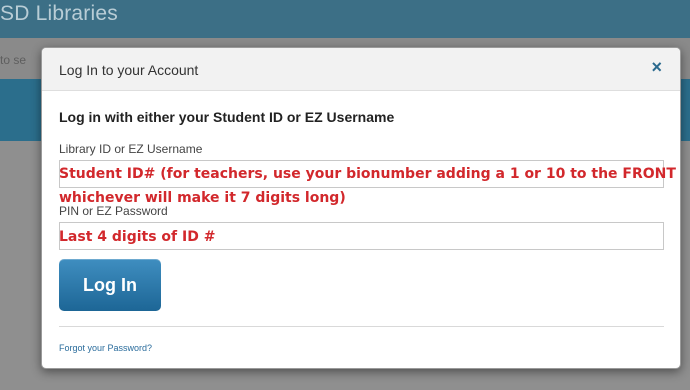  I want to click on modal-title: Log In to your Account, so click(129, 70).